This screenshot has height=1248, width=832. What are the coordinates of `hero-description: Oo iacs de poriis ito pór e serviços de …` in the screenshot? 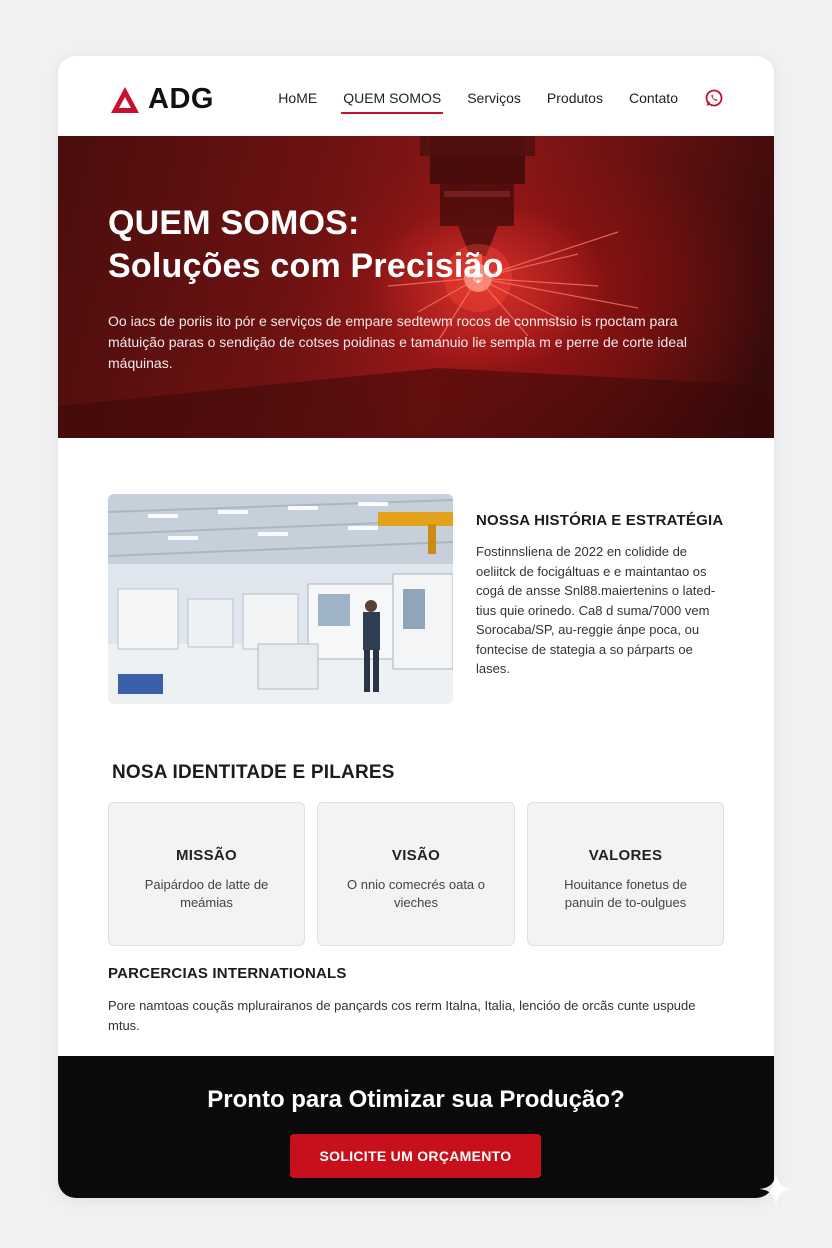 It's located at (397, 342).